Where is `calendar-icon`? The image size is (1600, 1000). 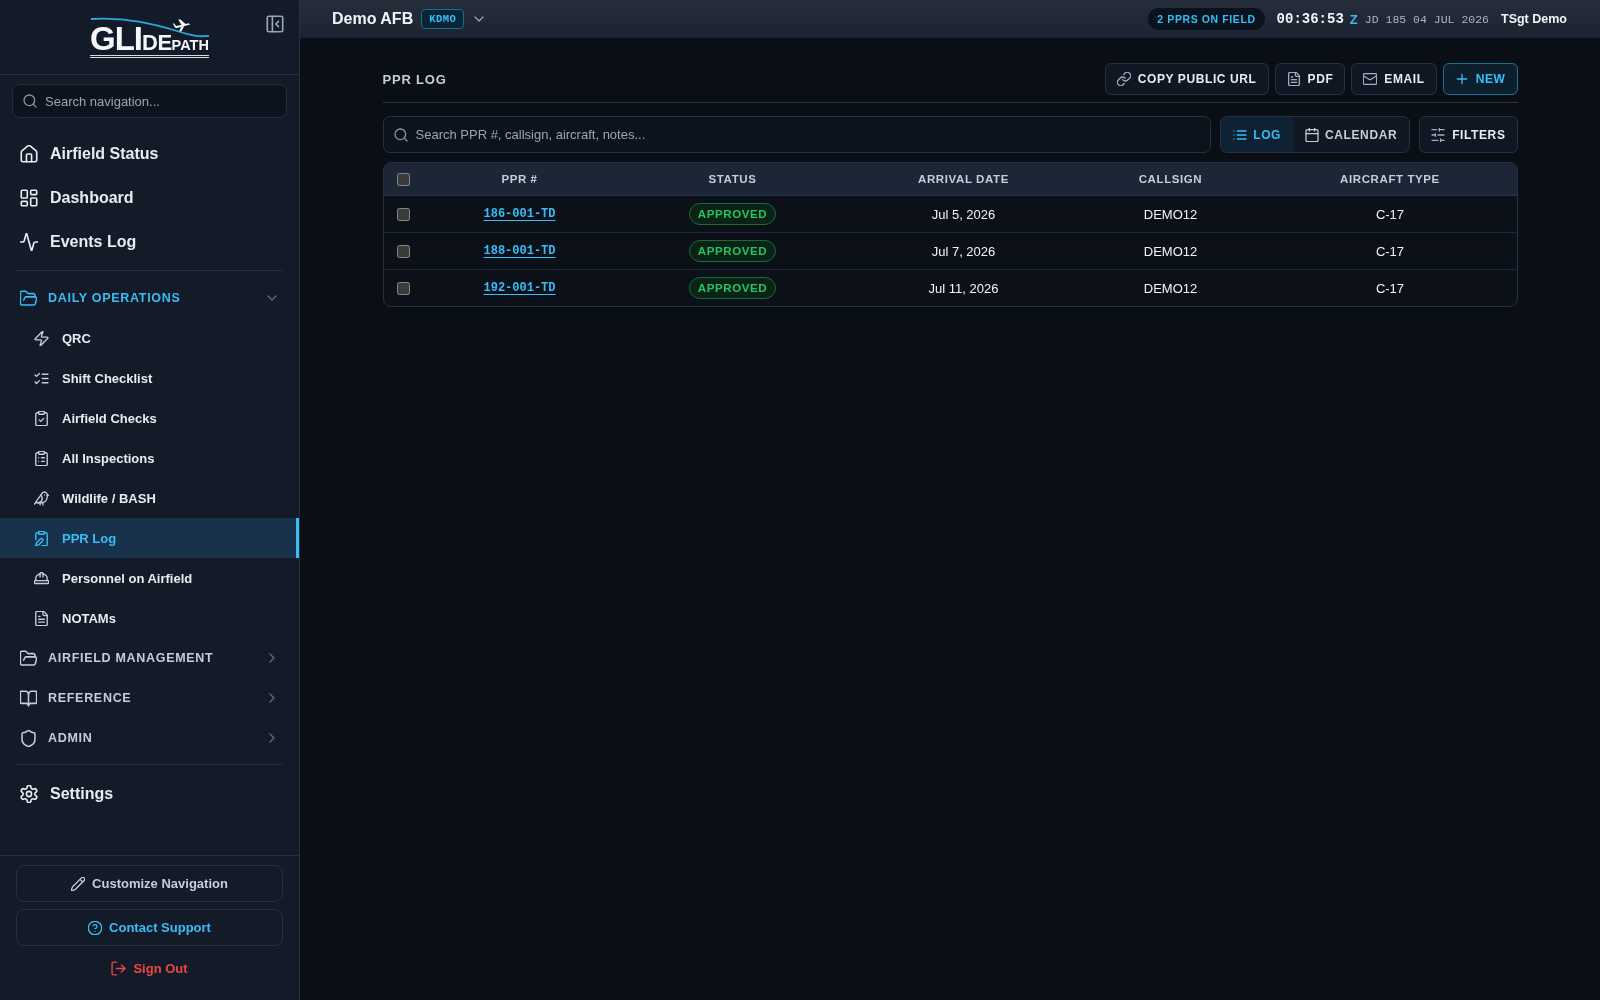
calendar-icon is located at coordinates (1312, 134).